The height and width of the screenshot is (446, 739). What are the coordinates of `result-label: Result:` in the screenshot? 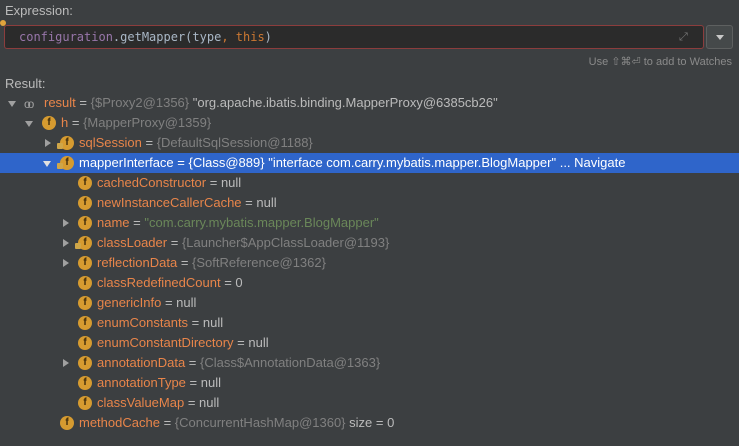 It's located at (25, 83).